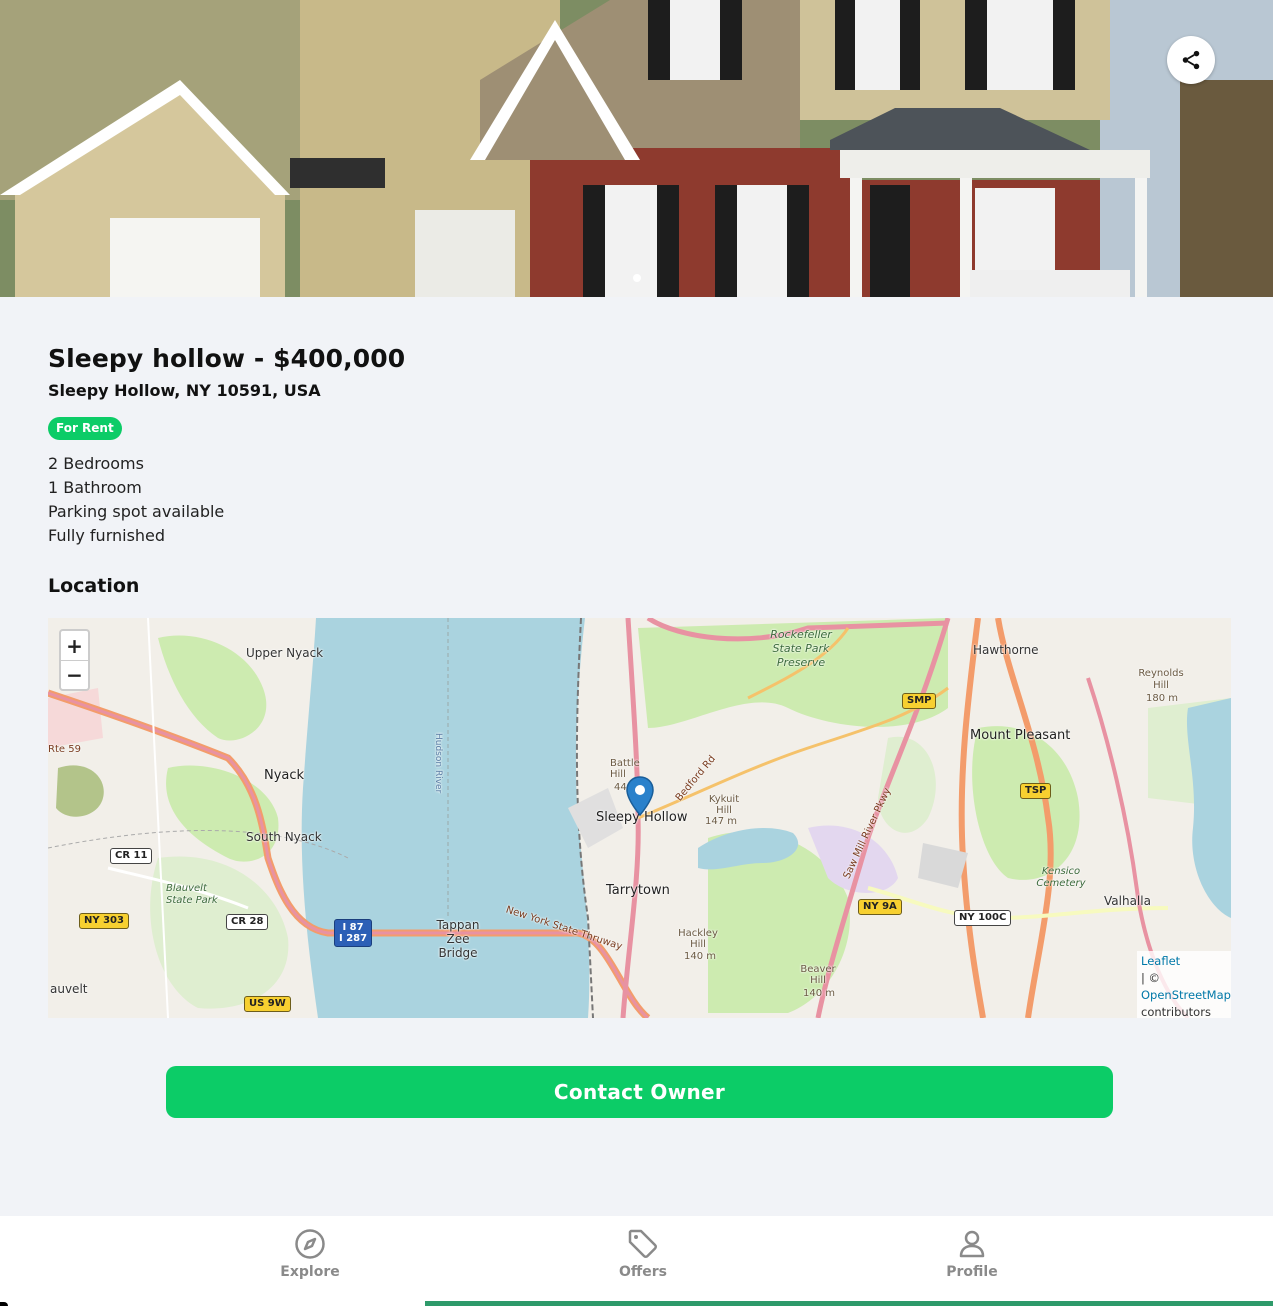 This screenshot has width=1273, height=1306. I want to click on share-button, so click(1191, 60).